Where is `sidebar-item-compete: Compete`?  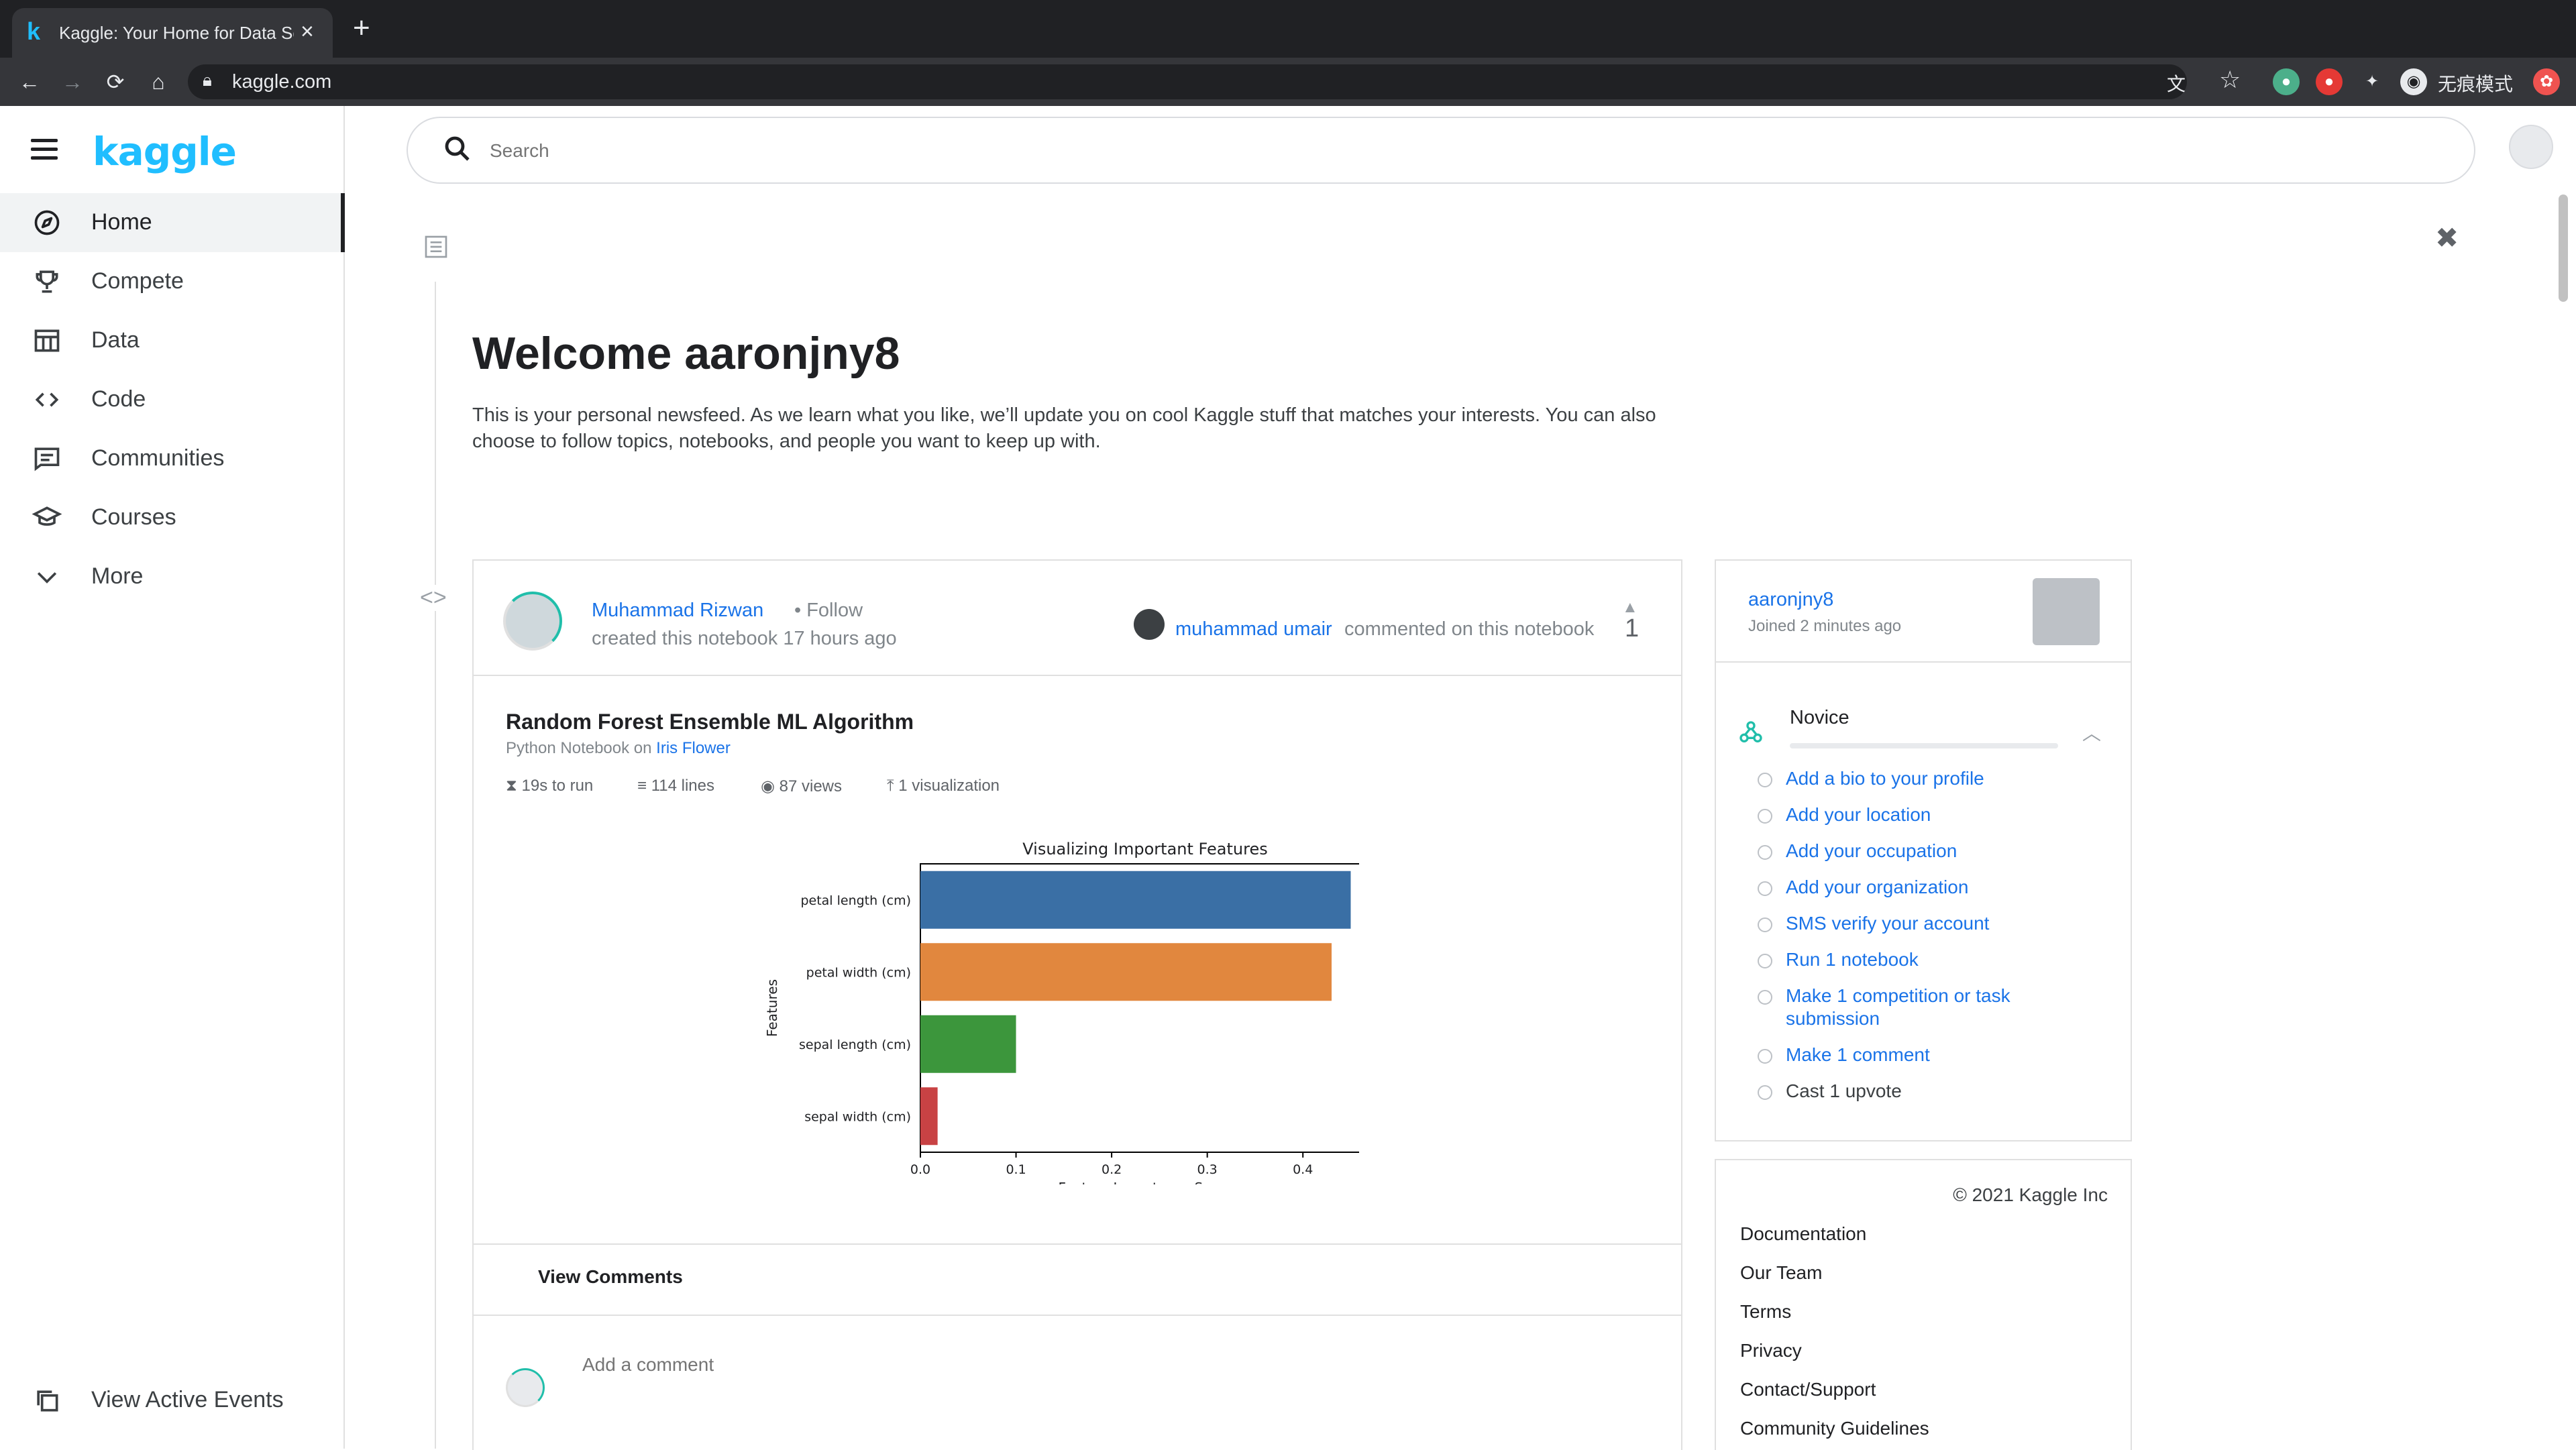 sidebar-item-compete: Compete is located at coordinates (171, 281).